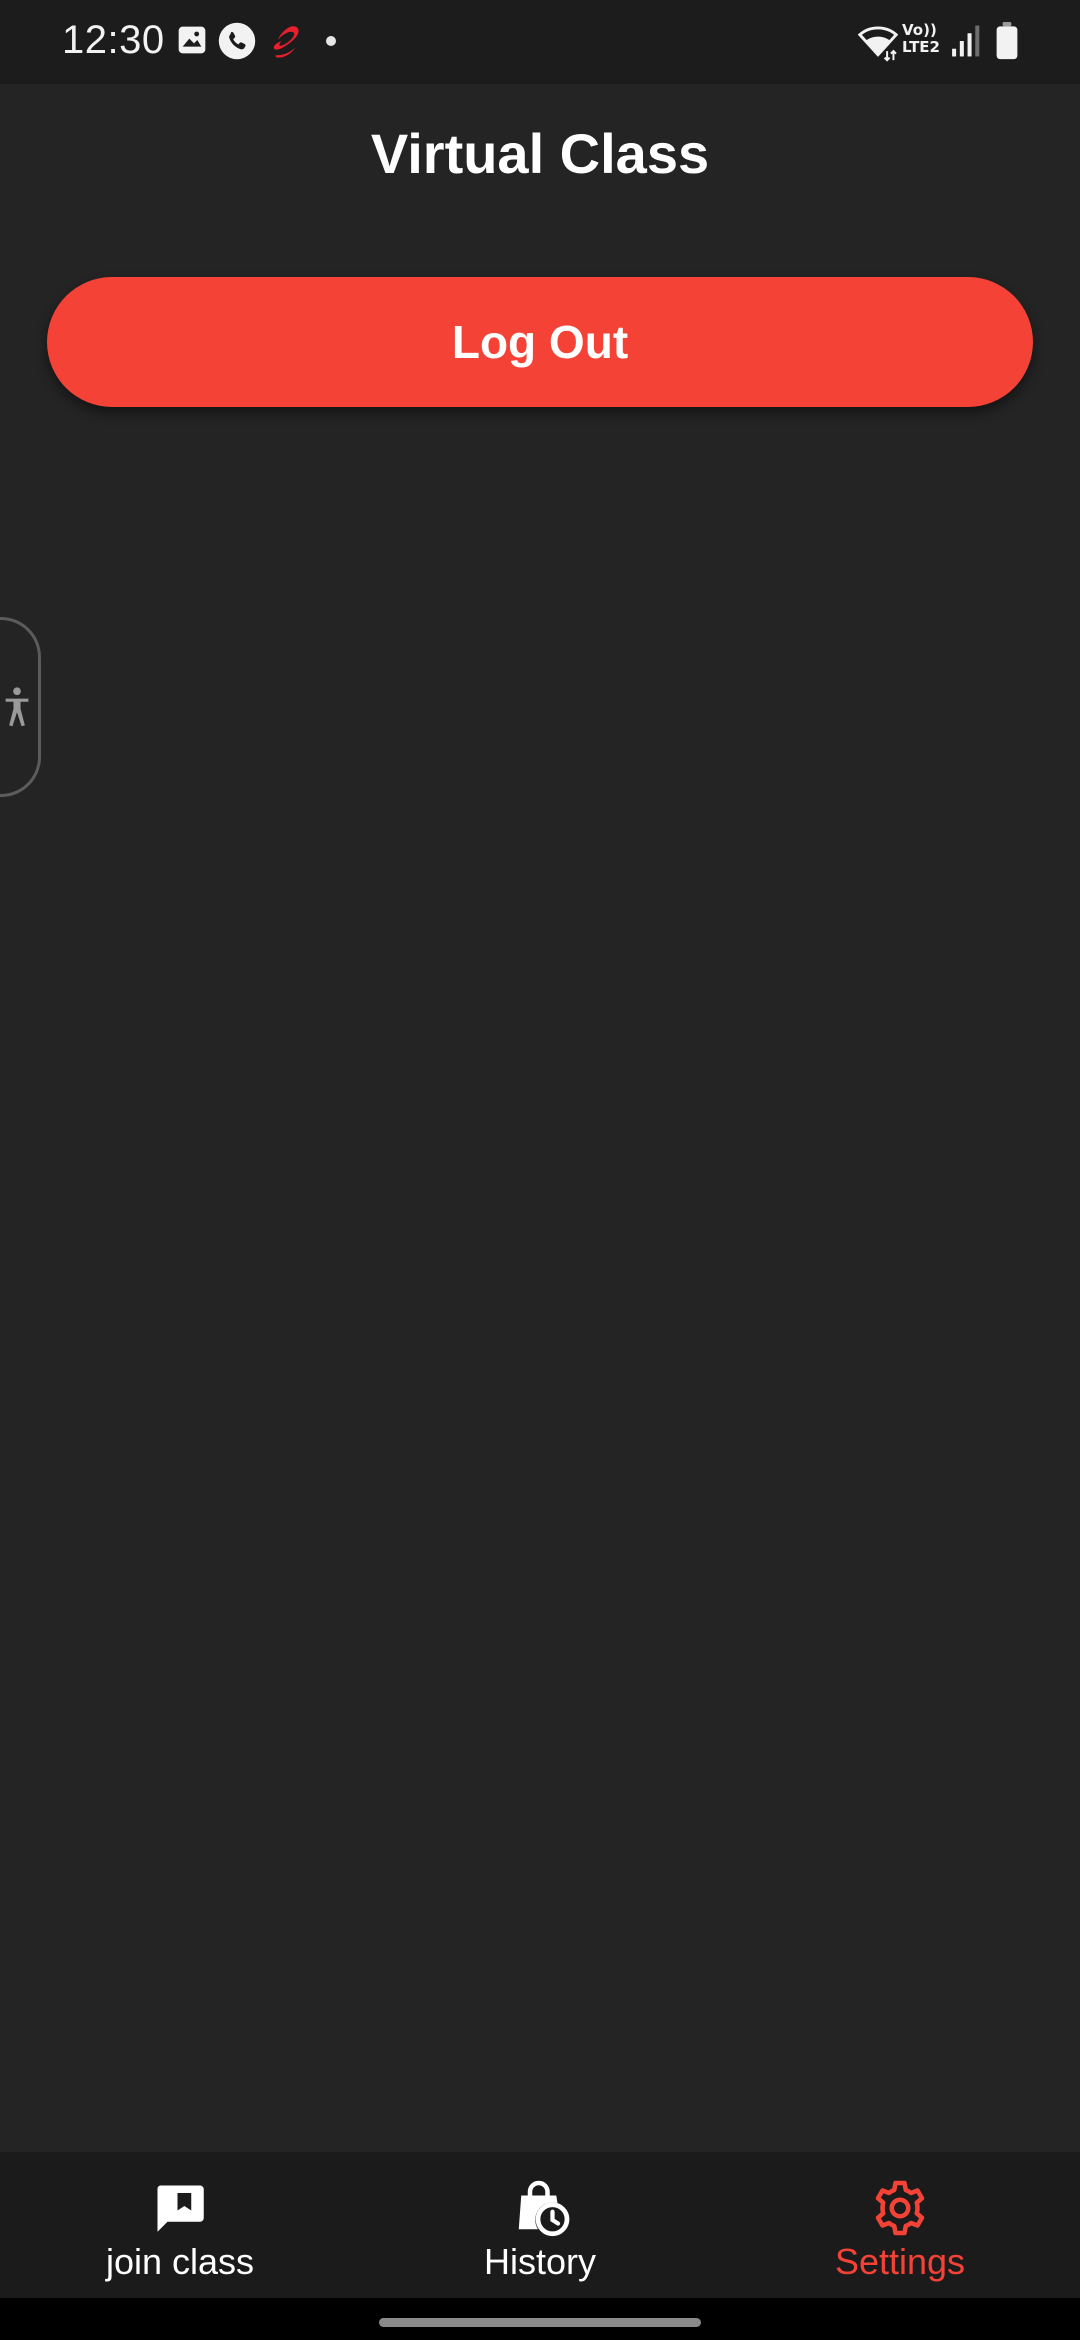 This screenshot has width=1080, height=2340. Describe the element at coordinates (919, 30) in the screenshot. I see `volte-label: Vo))` at that location.